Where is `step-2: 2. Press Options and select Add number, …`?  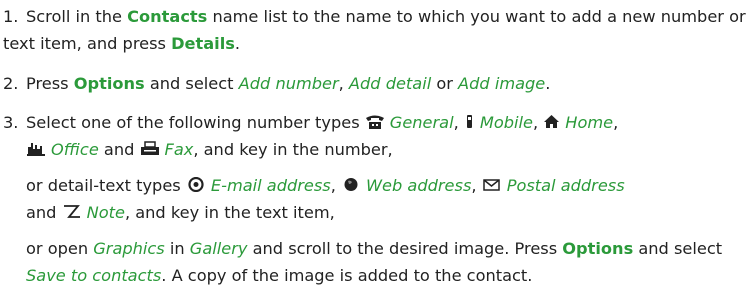
step-2: 2. Press Options and select Add number, … is located at coordinates (377, 84).